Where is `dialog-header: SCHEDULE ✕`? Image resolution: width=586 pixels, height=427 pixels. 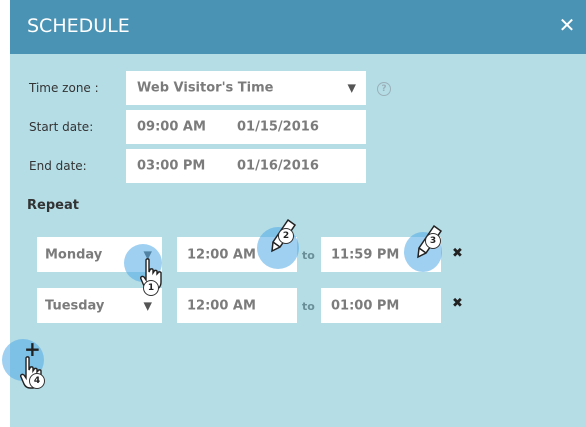
dialog-header: SCHEDULE ✕ is located at coordinates (298, 27).